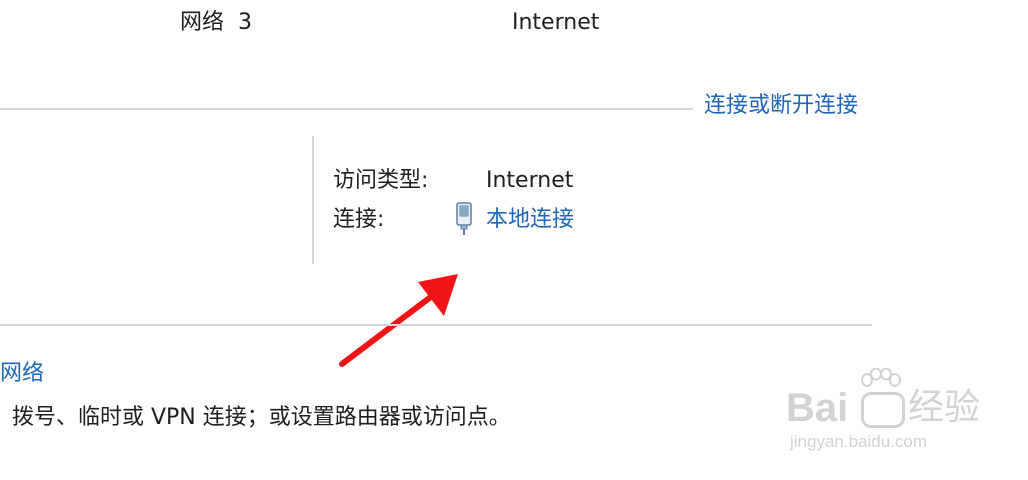 Image resolution: width=1028 pixels, height=480 pixels. What do you see at coordinates (883, 410) in the screenshot?
I see `paw-badge-icon` at bounding box center [883, 410].